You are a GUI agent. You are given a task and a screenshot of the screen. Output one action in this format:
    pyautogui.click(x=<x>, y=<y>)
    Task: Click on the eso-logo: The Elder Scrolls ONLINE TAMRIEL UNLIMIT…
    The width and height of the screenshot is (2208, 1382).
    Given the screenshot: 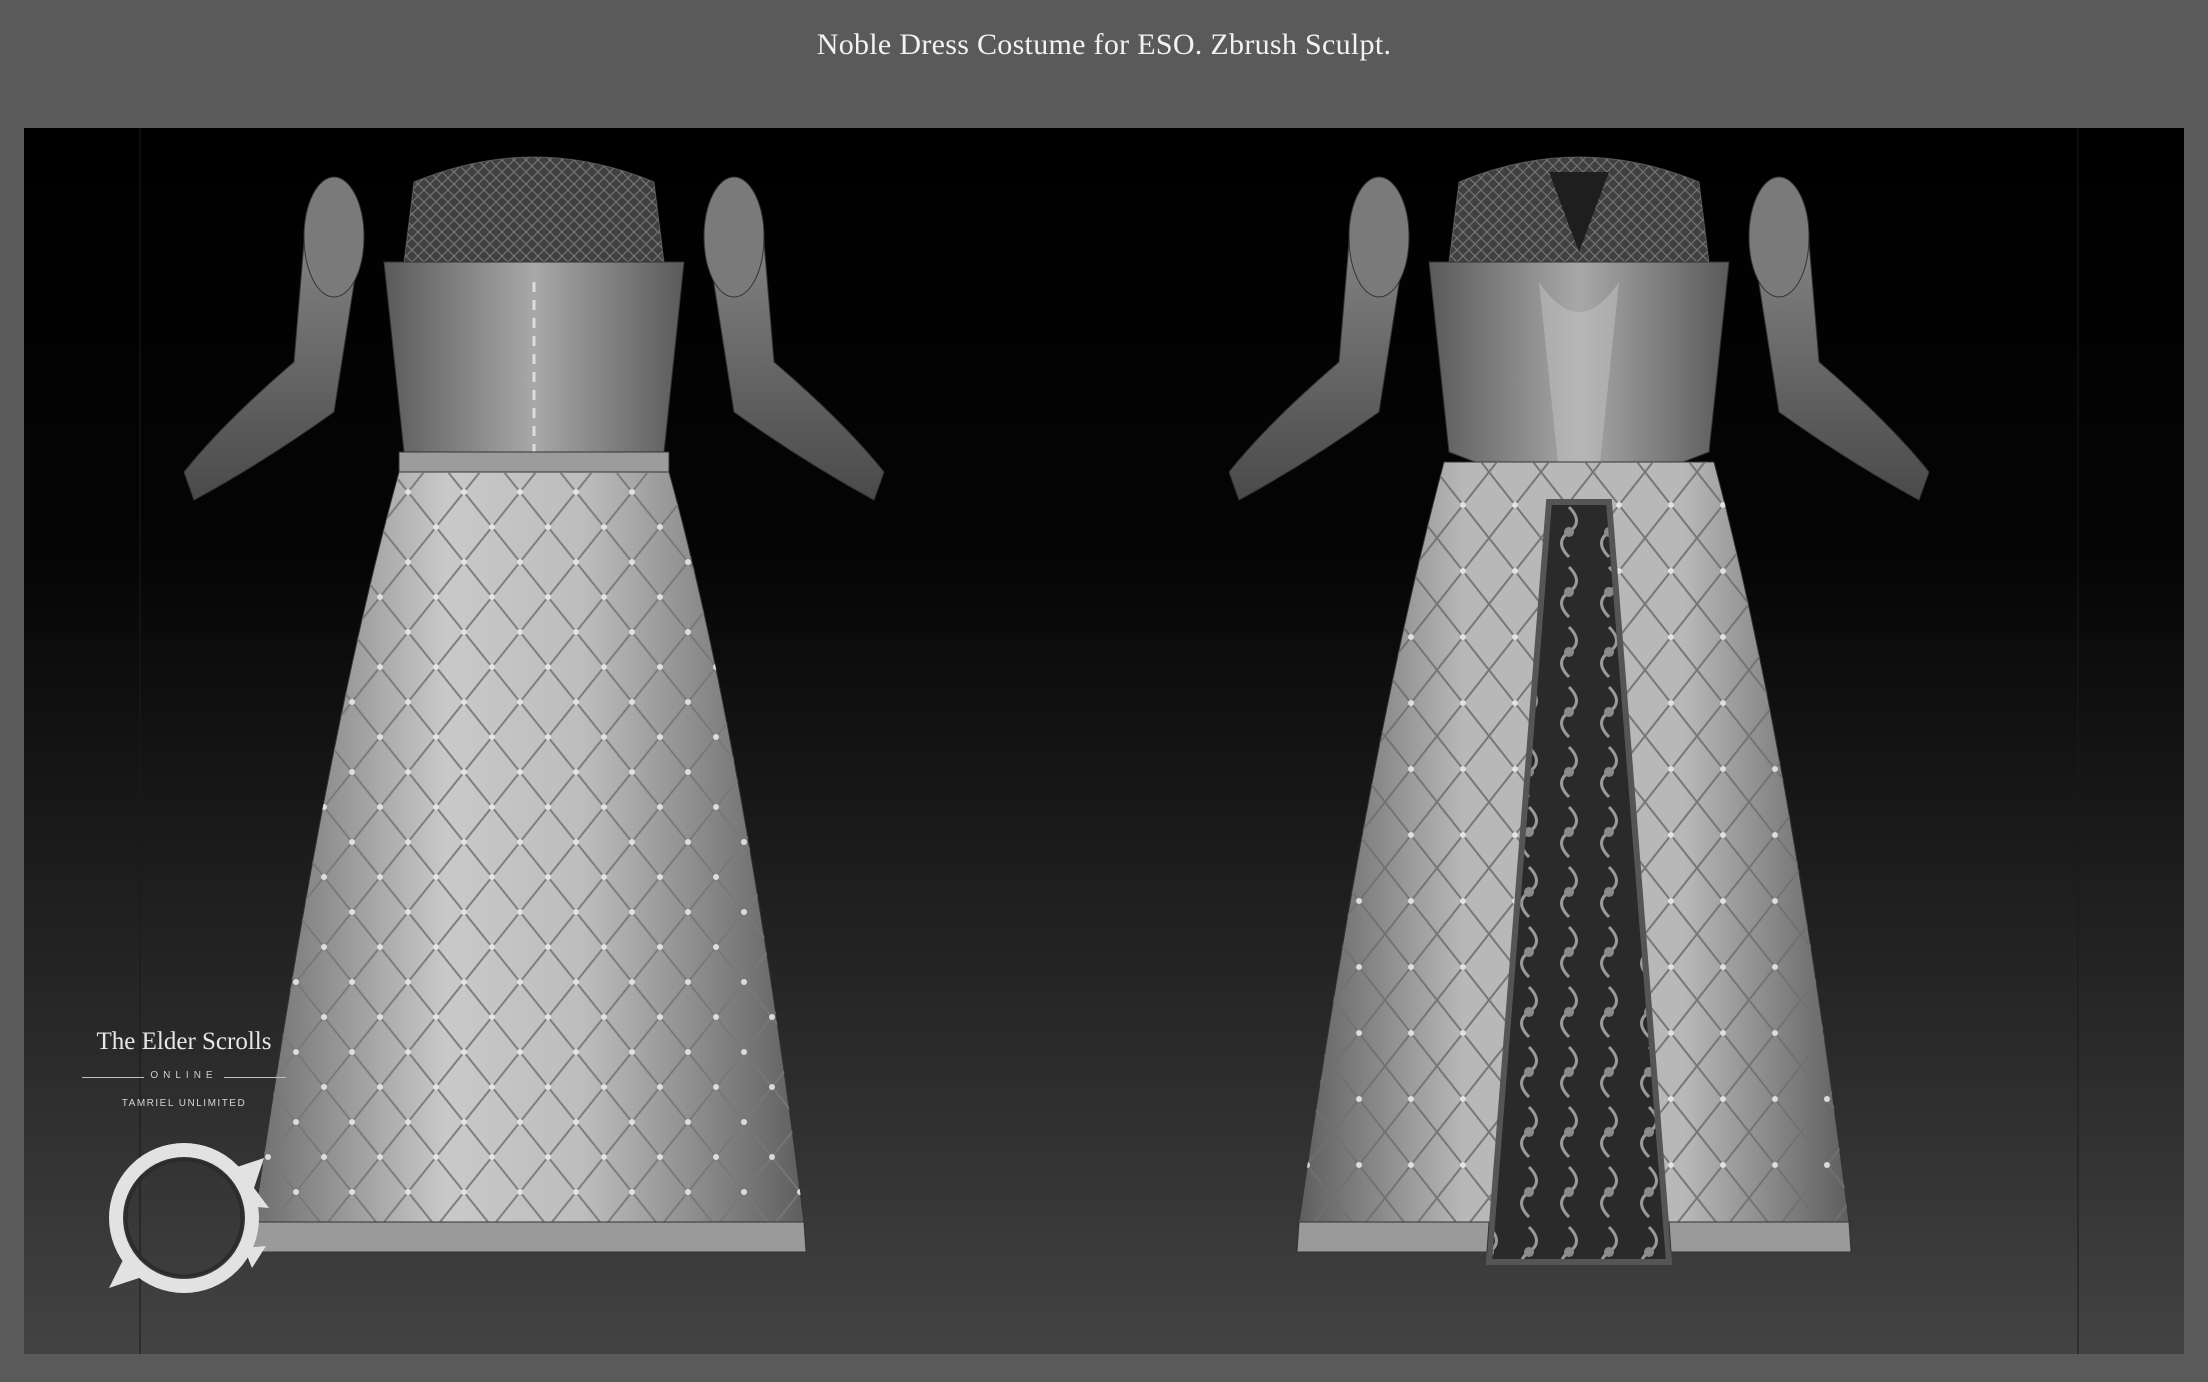 What is the action you would take?
    pyautogui.click(x=184, y=1188)
    